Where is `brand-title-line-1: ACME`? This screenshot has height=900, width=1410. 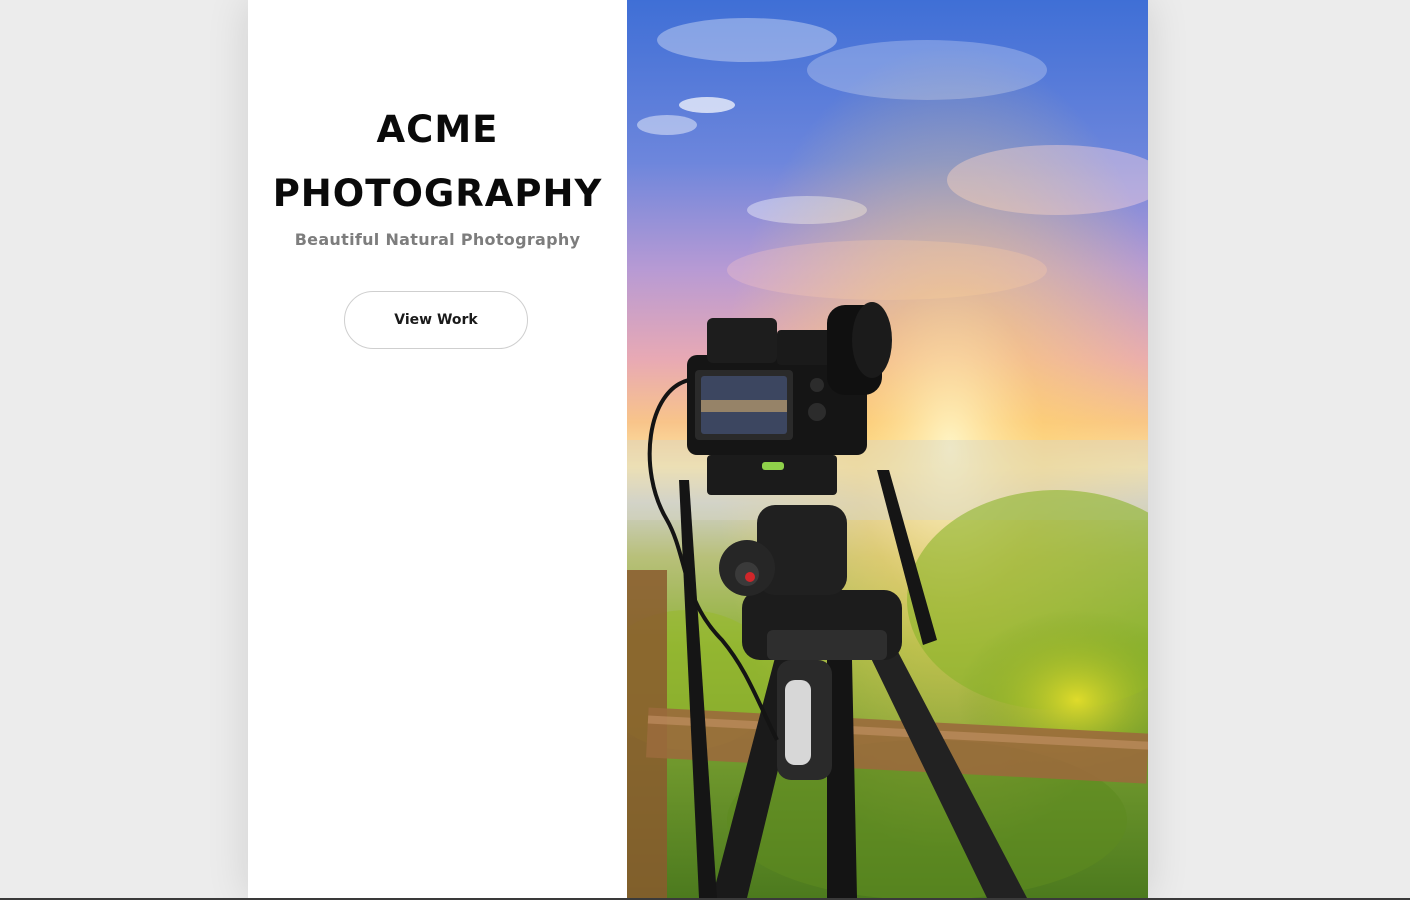 brand-title-line-1: ACME is located at coordinates (437, 129).